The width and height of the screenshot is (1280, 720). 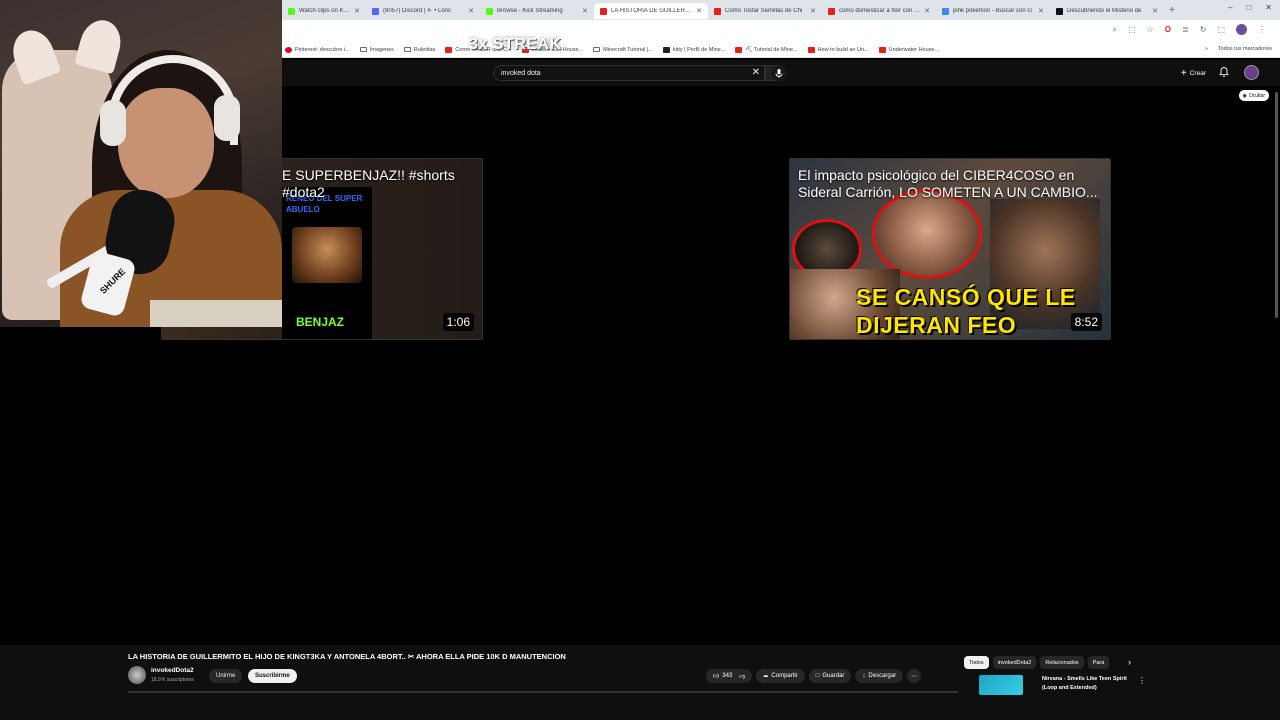 What do you see at coordinates (226, 676) in the screenshot?
I see `join-button: Unirme` at bounding box center [226, 676].